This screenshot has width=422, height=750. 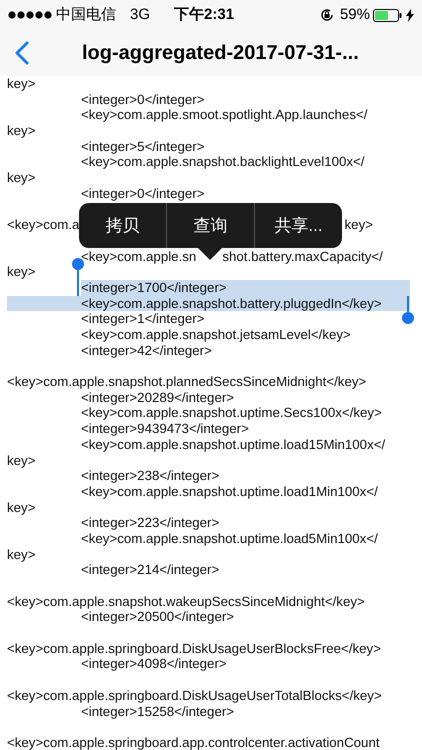 I want to click on rotation-lock-icon, so click(x=327, y=15).